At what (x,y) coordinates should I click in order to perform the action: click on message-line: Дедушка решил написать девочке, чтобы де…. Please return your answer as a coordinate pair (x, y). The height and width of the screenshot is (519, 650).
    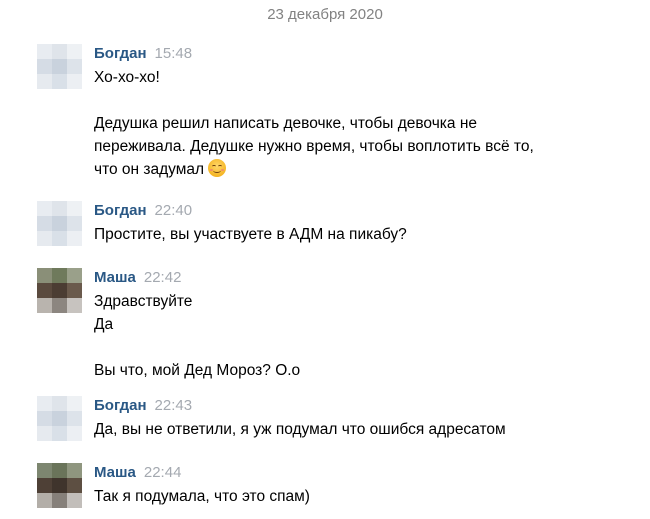
    Looking at the image, I should click on (286, 123).